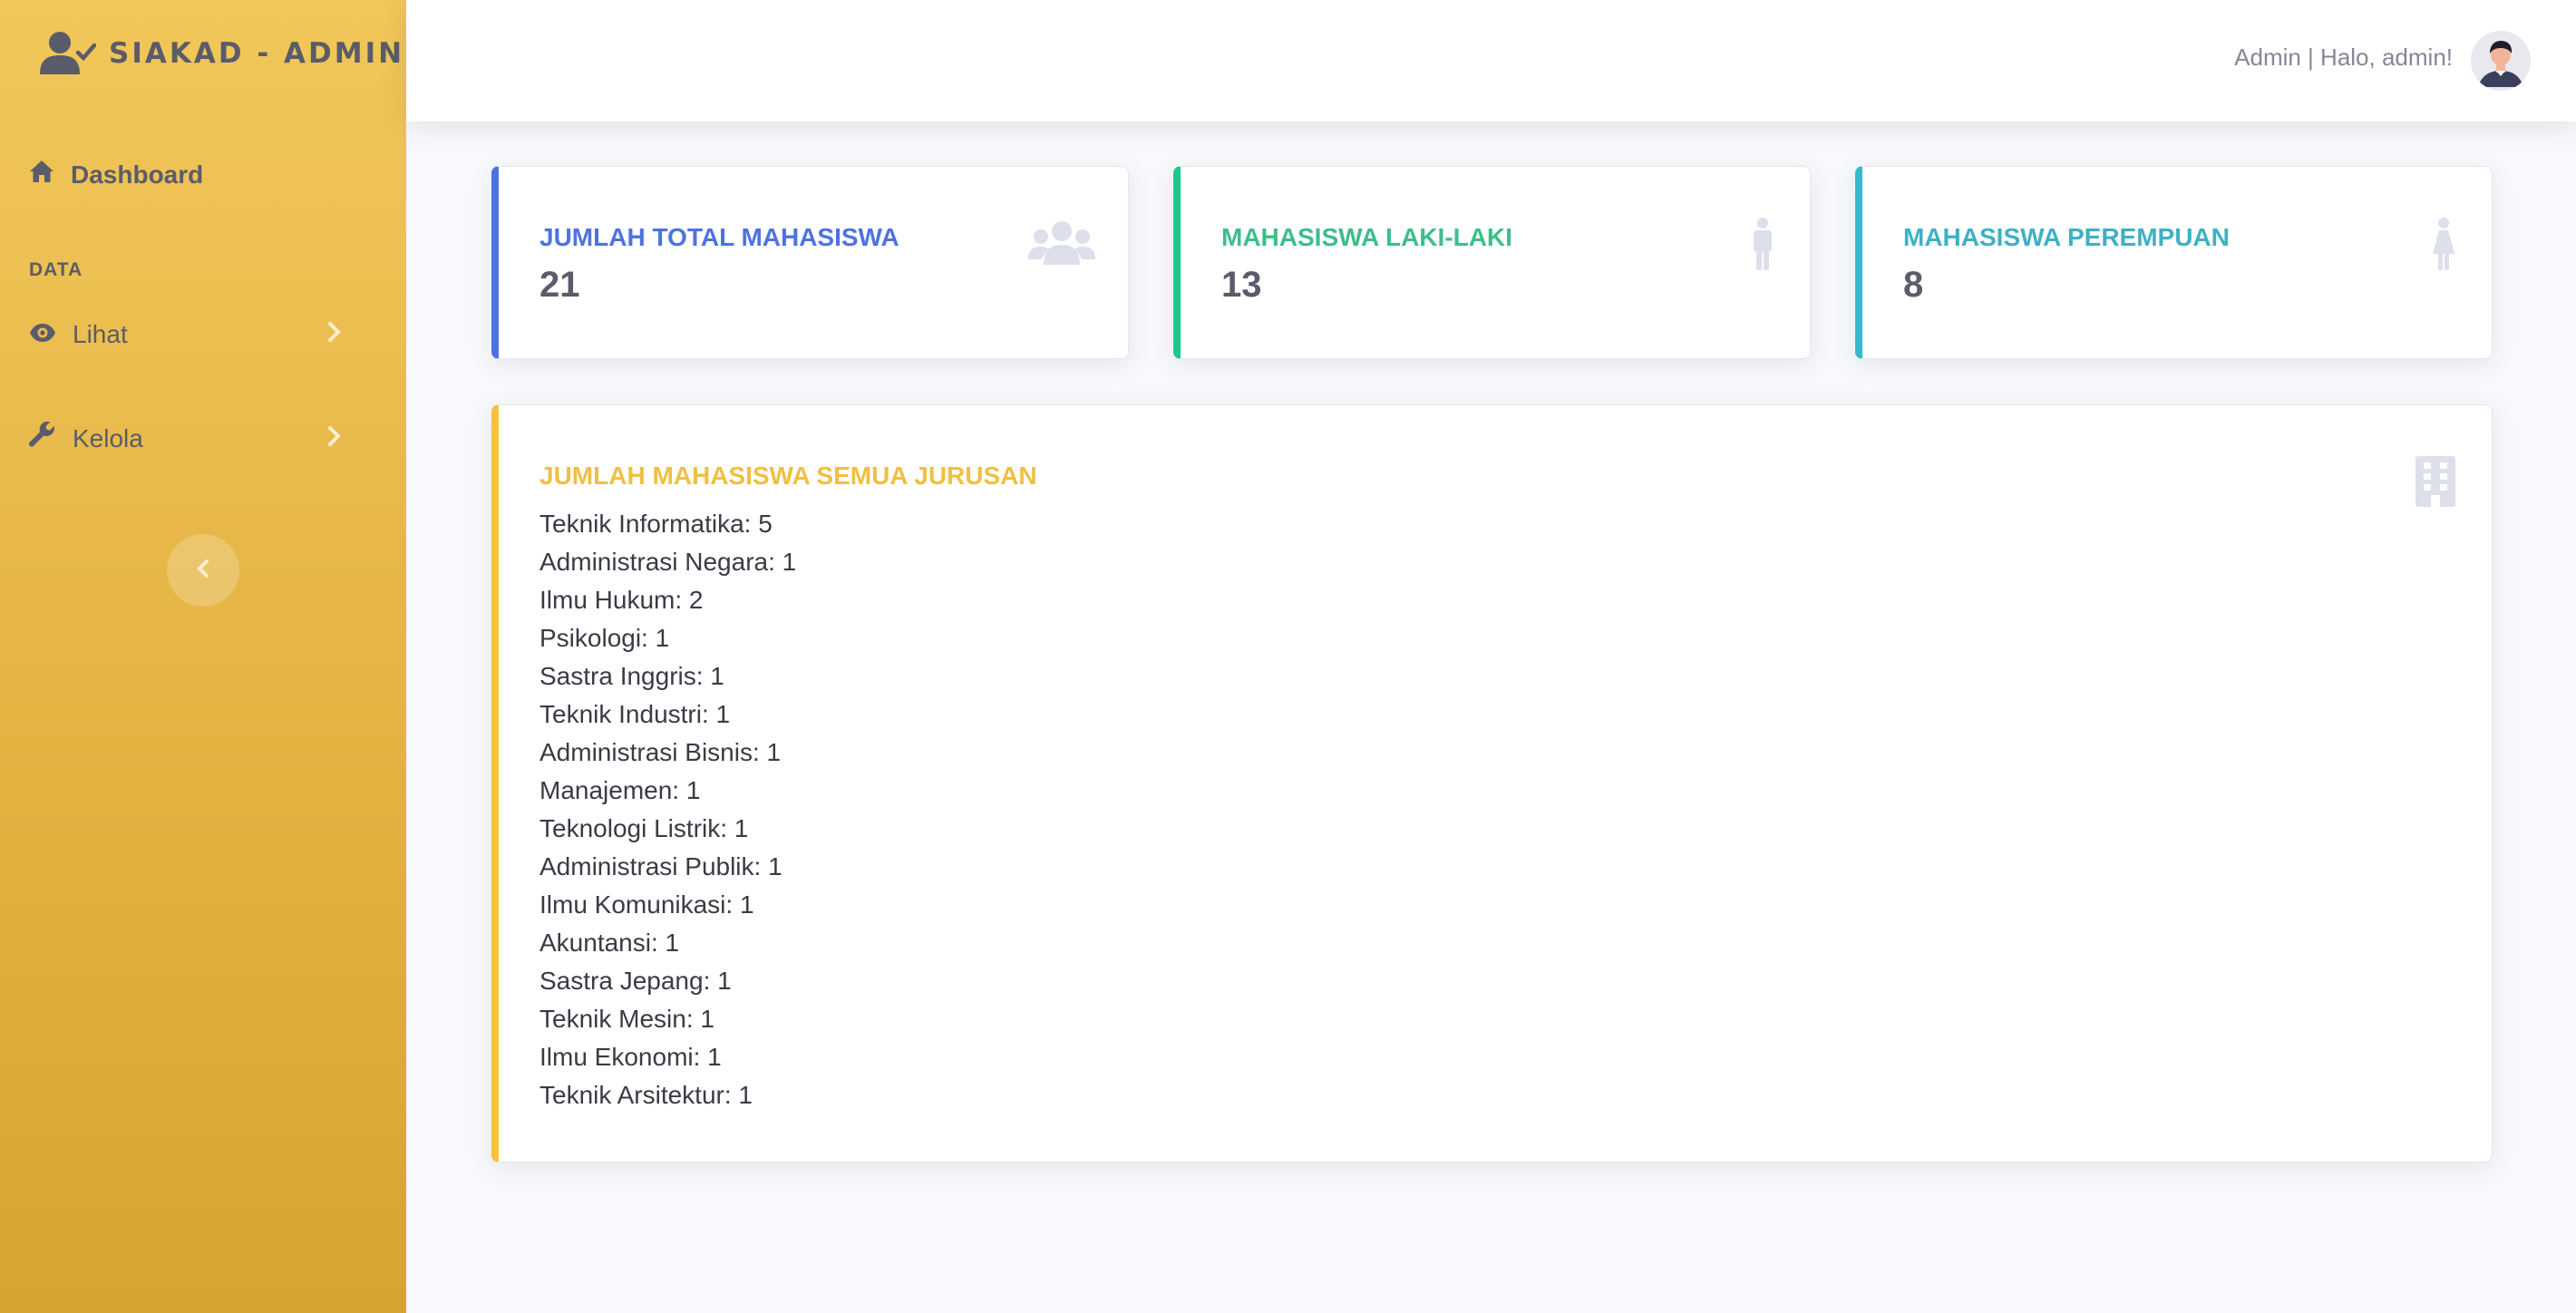 This screenshot has height=1313, width=2576. Describe the element at coordinates (2343, 58) in the screenshot. I see `user-greeting: Admin | Halo, admin!` at that location.